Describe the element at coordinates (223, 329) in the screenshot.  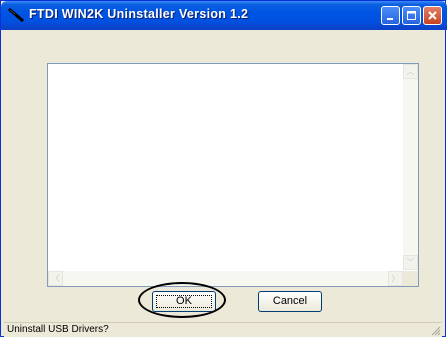
I see `status-bar: Uninstall USB Drivers?` at that location.